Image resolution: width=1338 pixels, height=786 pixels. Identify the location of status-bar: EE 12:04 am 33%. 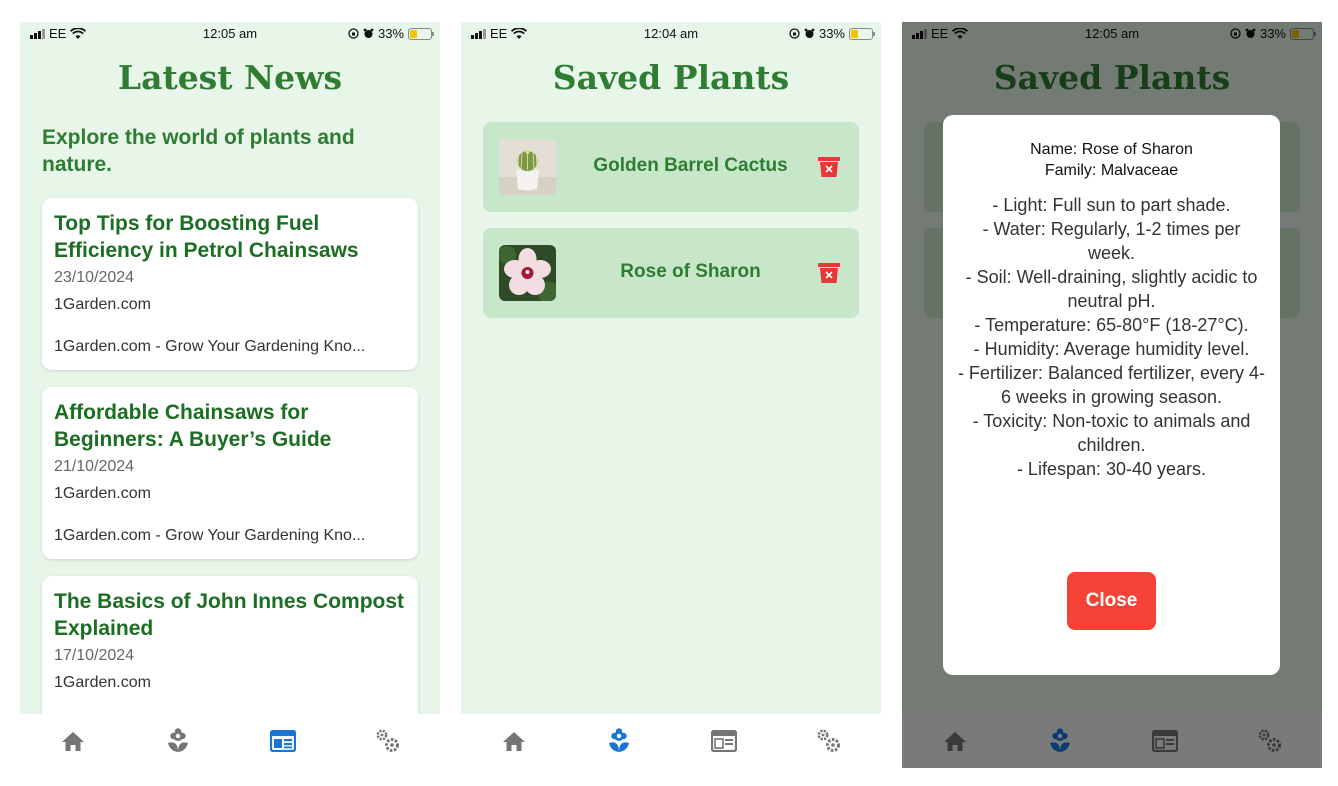
(671, 33).